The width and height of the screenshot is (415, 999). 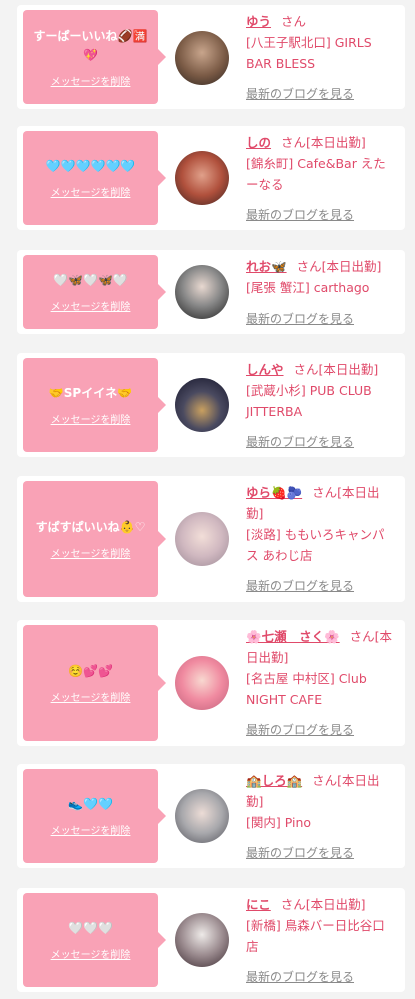 I want to click on cast-info: しんや さん[本日出勤] [武蔵小杉] PUB CLUB JITTERBA, so click(x=321, y=390).